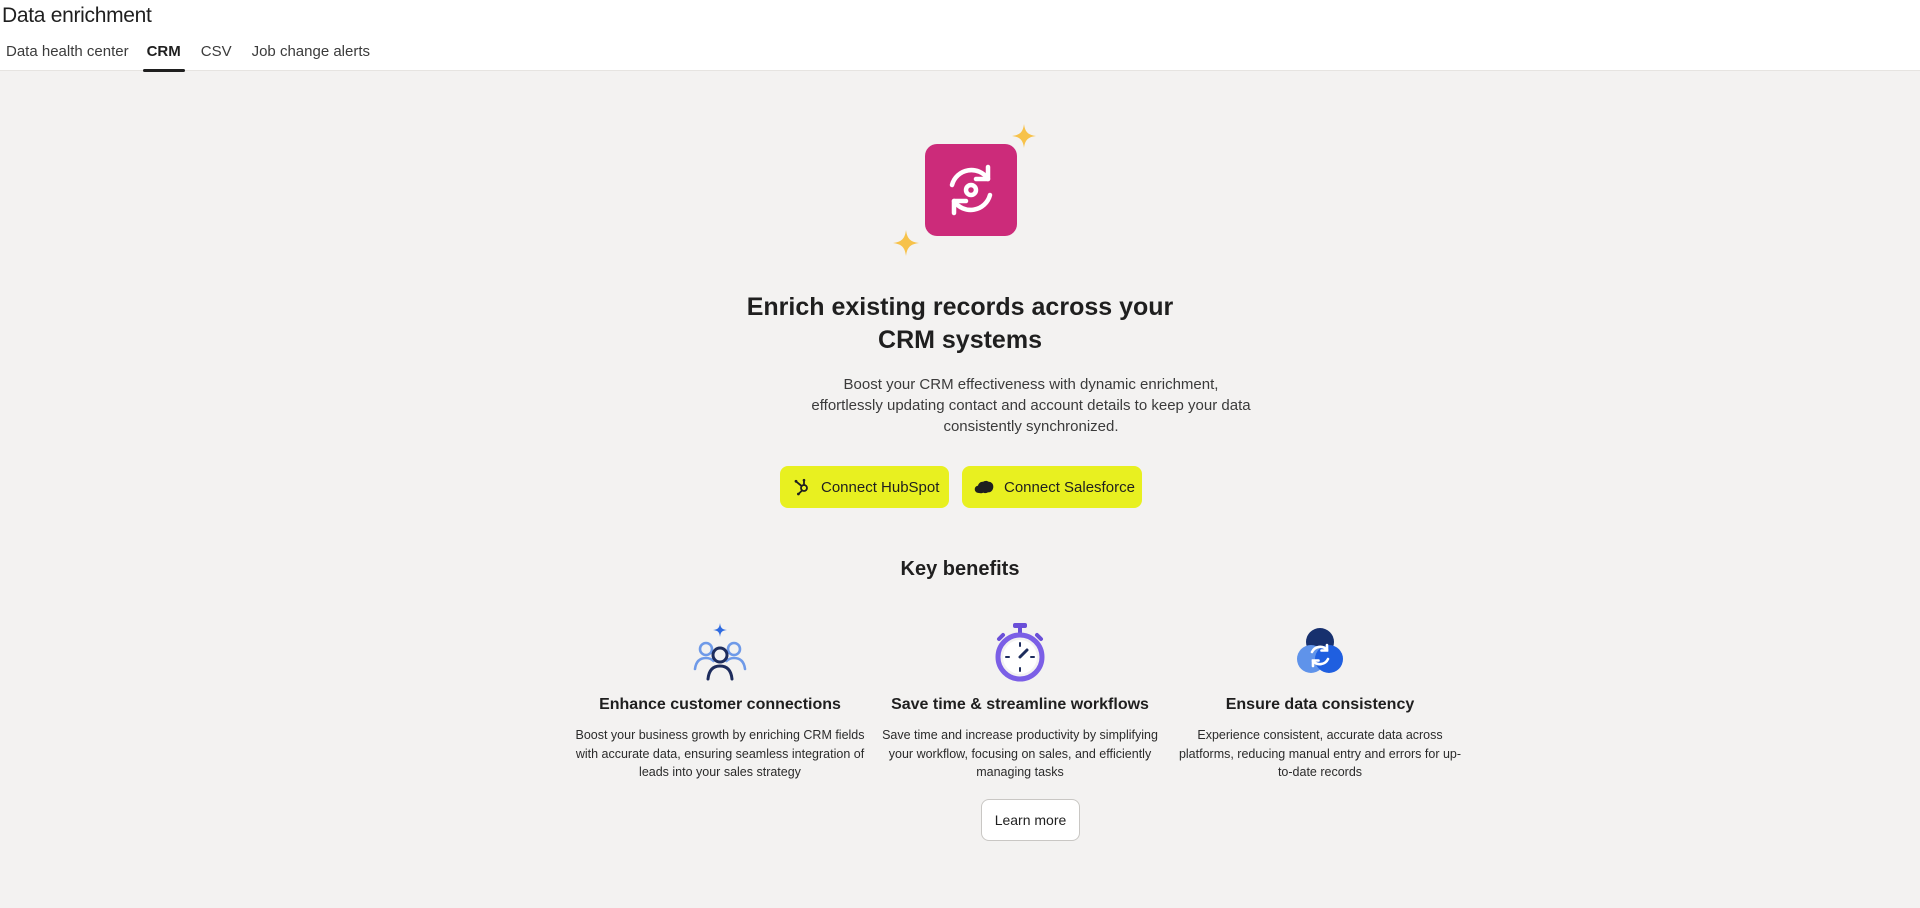  What do you see at coordinates (311, 55) in the screenshot?
I see `tab-job-change-alerts: Job change alerts` at bounding box center [311, 55].